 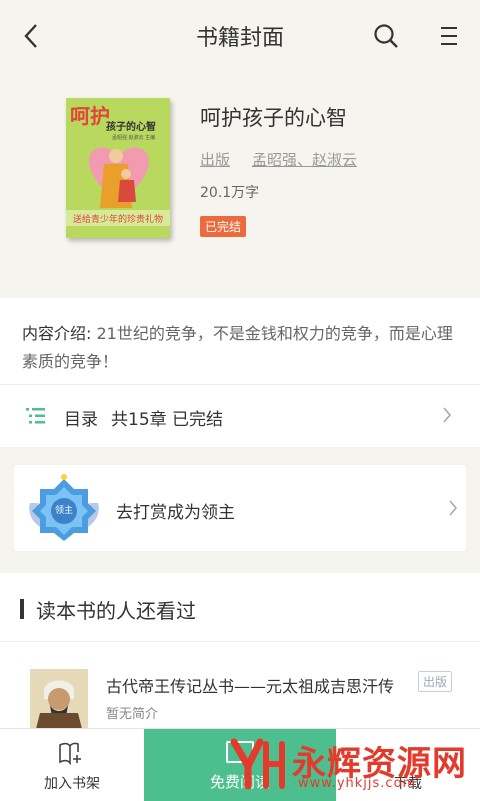 What do you see at coordinates (57, 333) in the screenshot?
I see `intro-label: 内容介绍:` at bounding box center [57, 333].